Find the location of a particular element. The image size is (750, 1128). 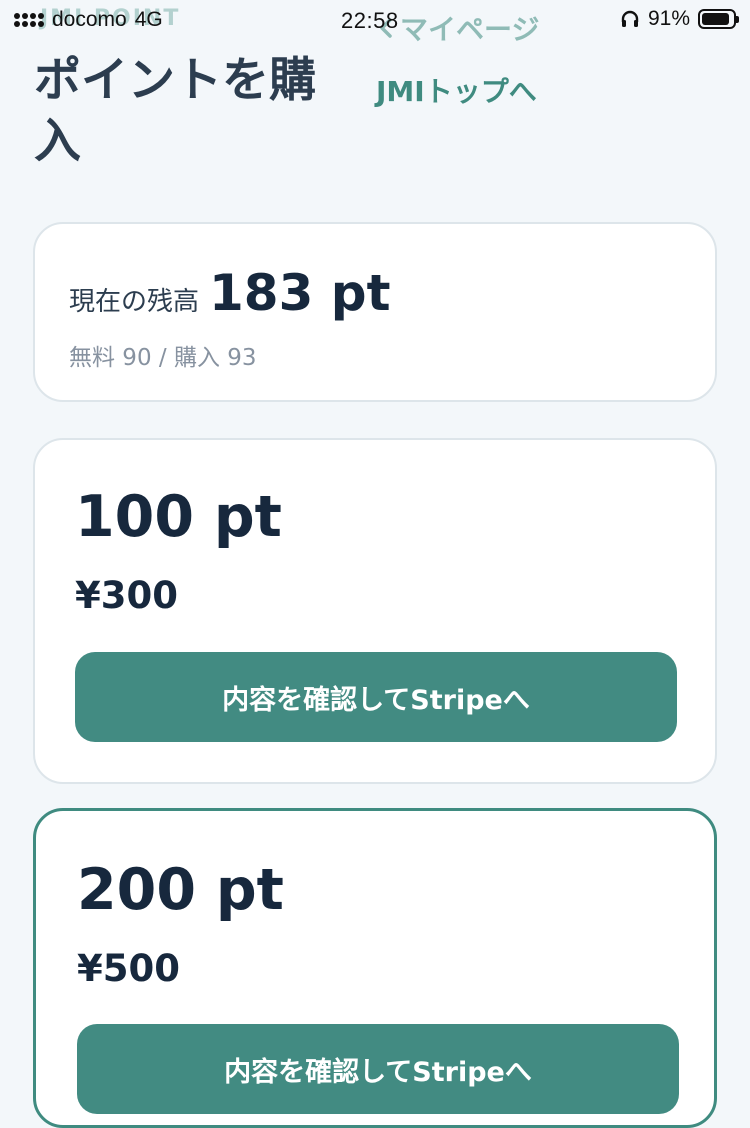

package-points: 200 pt is located at coordinates (180, 890).